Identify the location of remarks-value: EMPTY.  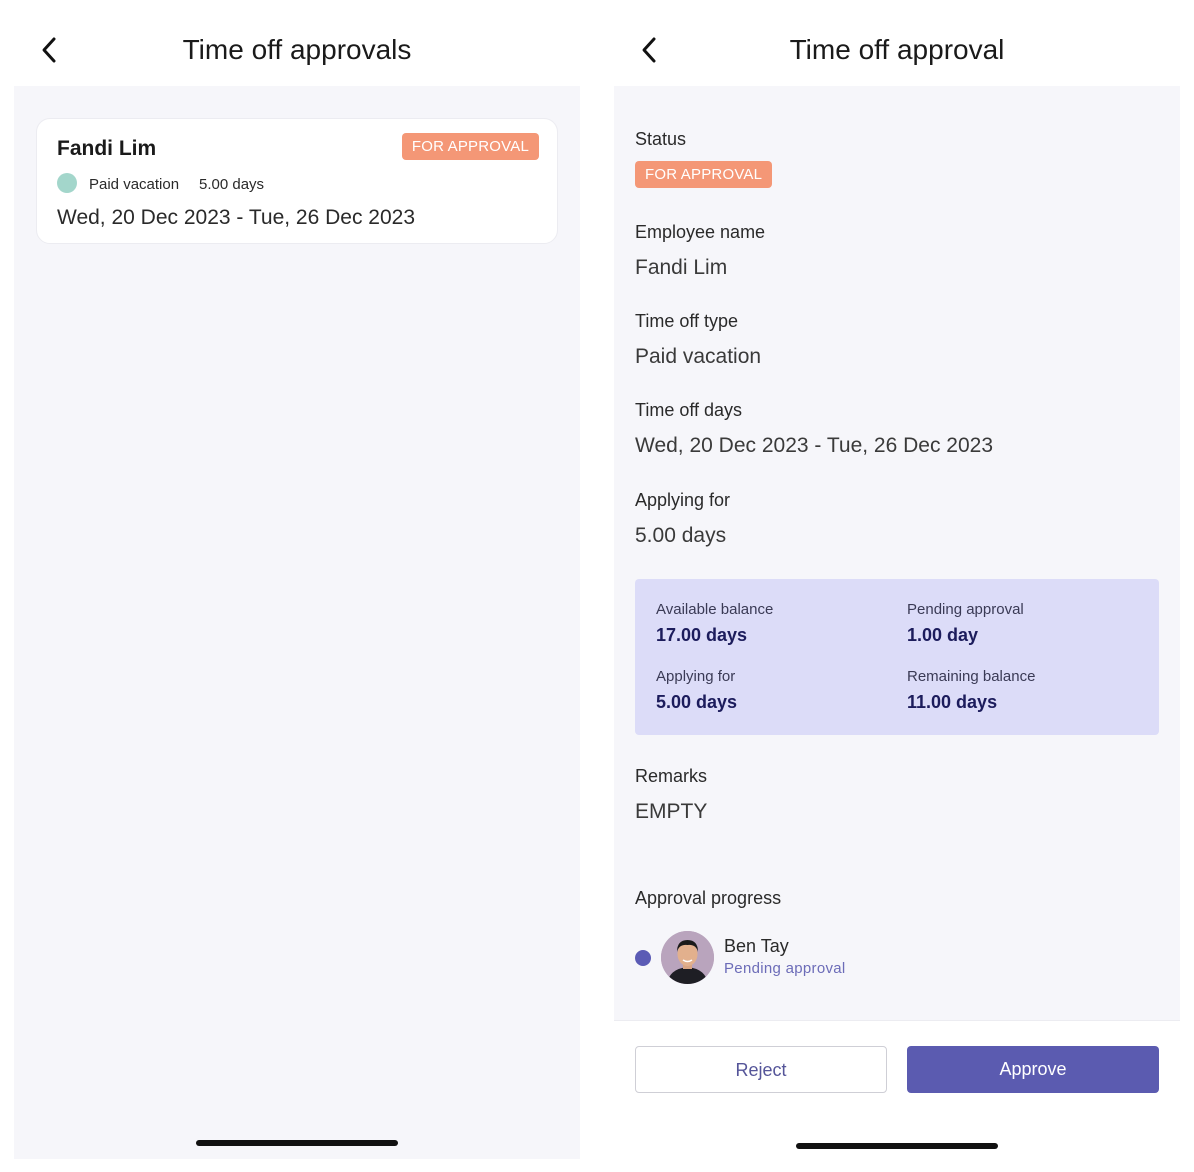
(671, 811).